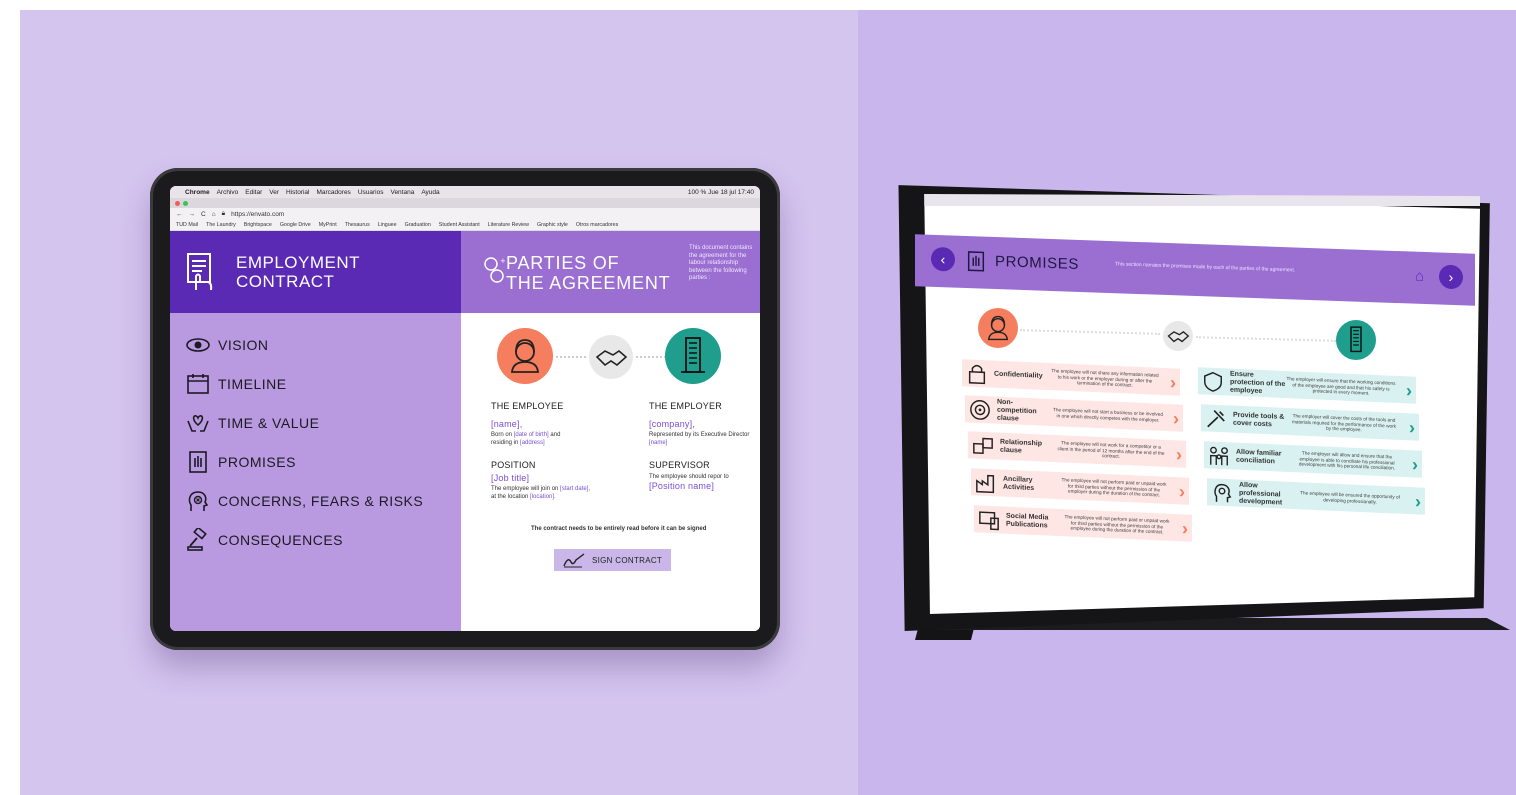  What do you see at coordinates (281, 540) in the screenshot?
I see `menu-item-label: CONSEQUENCES` at bounding box center [281, 540].